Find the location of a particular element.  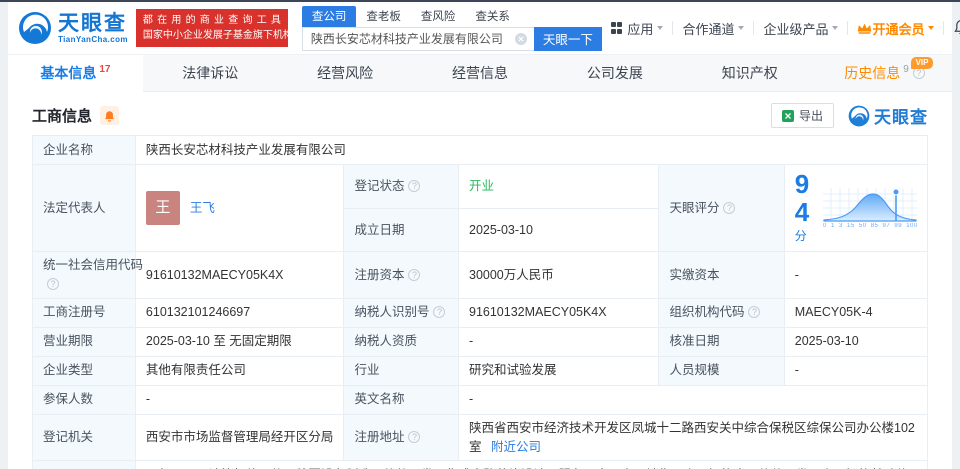

field-label: 登记机关 is located at coordinates (84, 437).